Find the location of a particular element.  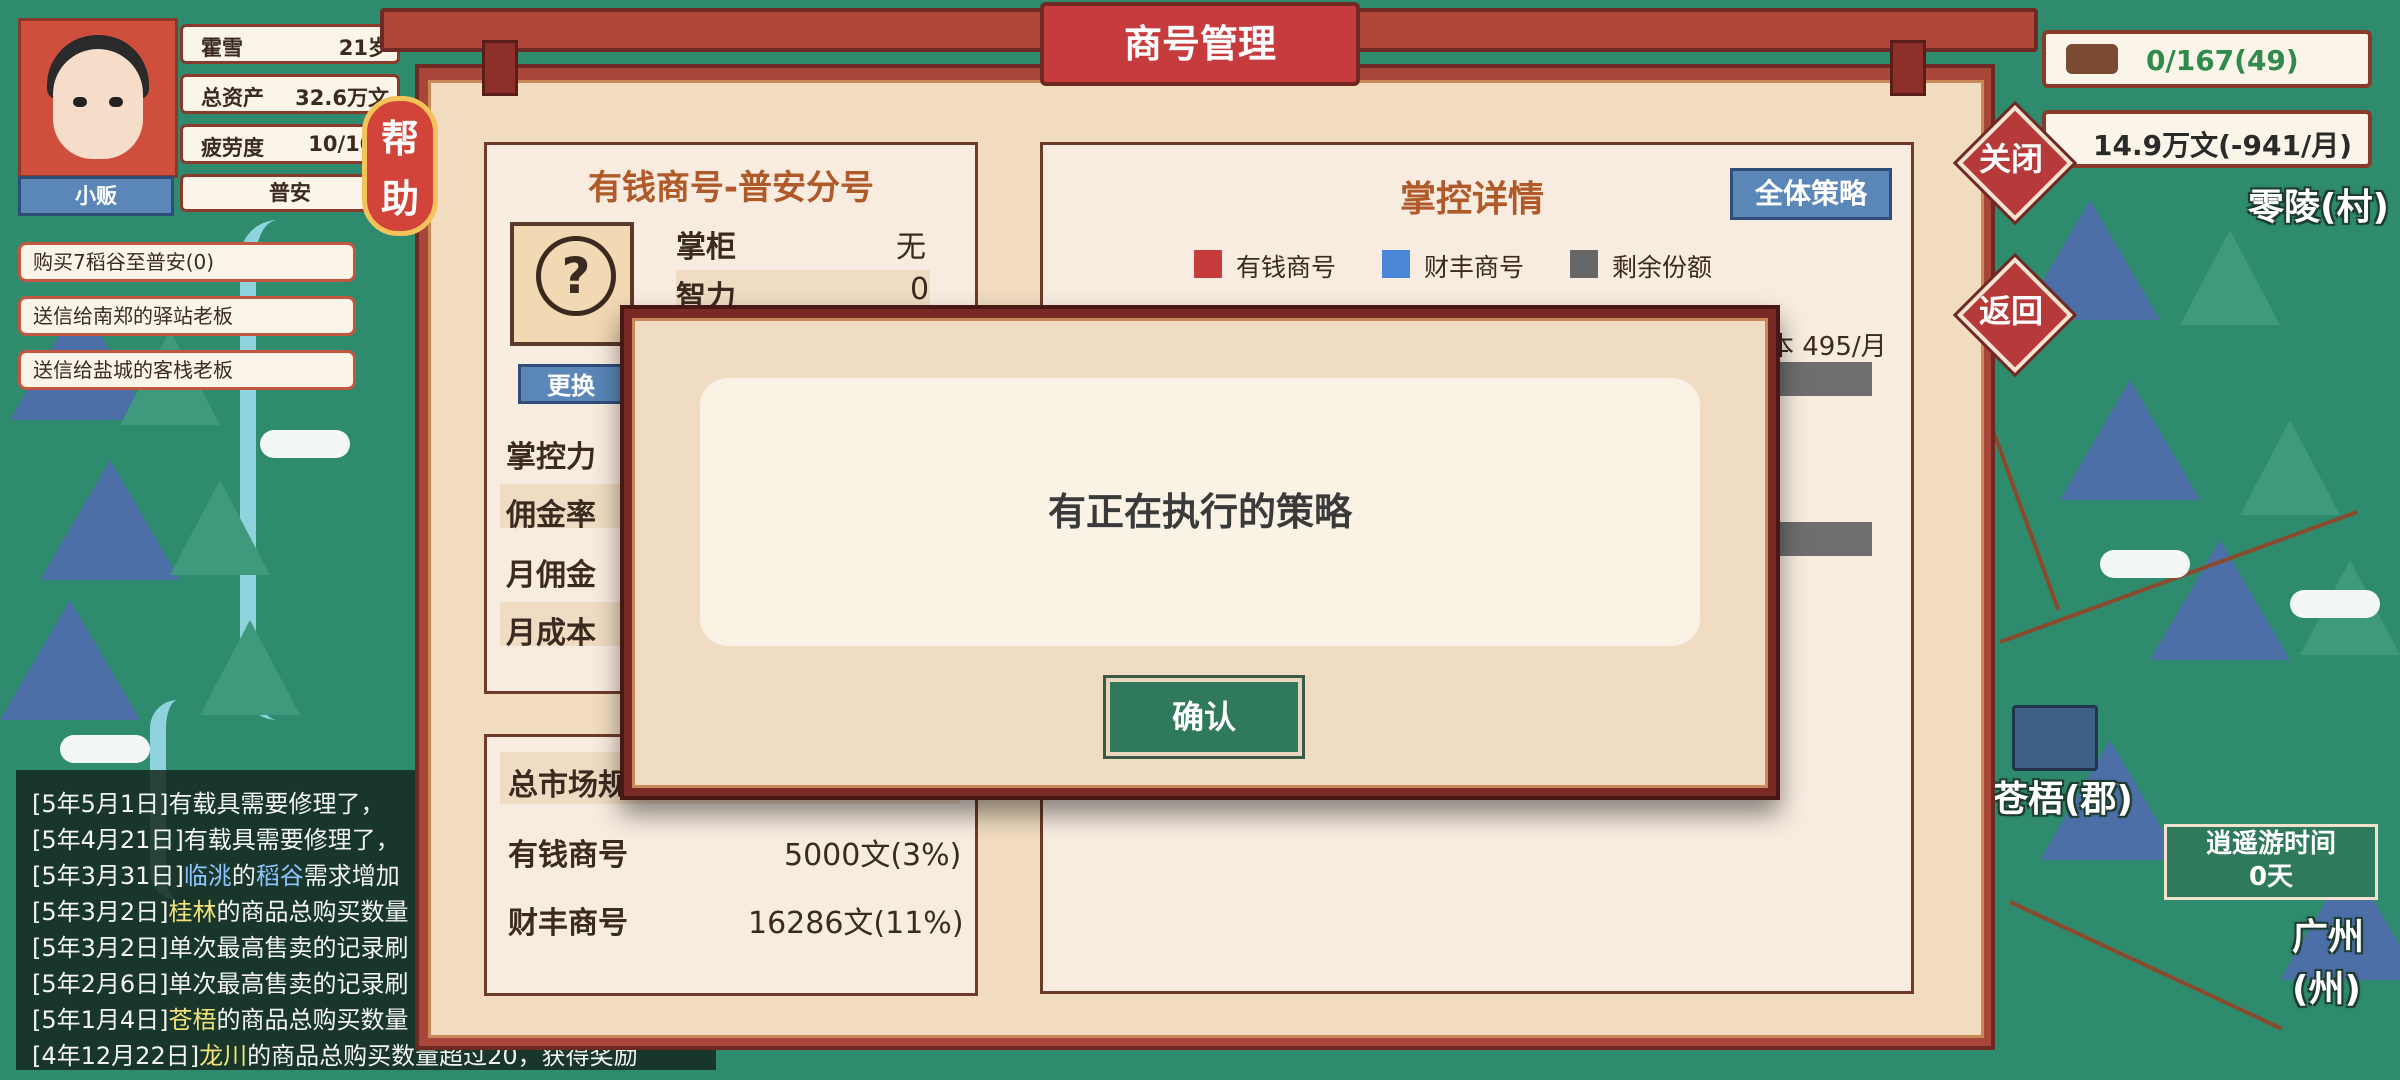

back-button: 返回 is located at coordinates (2014, 314).